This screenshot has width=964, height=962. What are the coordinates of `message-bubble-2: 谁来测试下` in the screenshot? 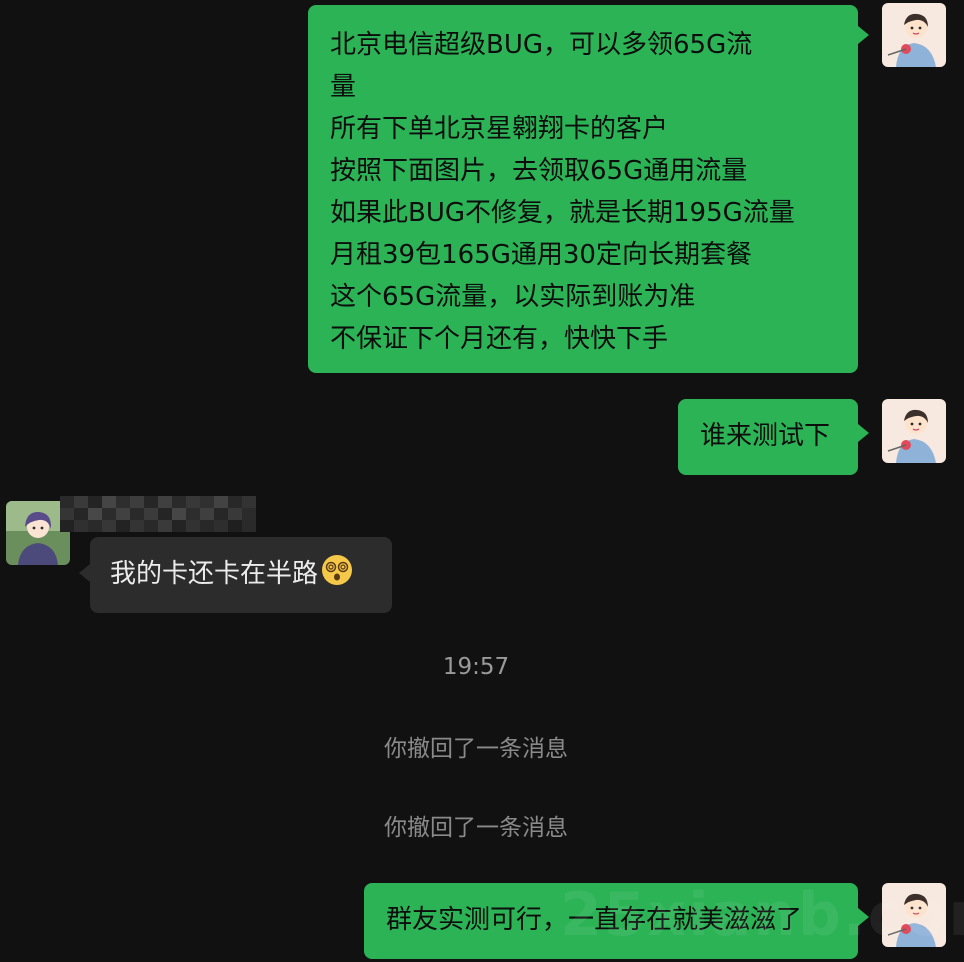 It's located at (768, 437).